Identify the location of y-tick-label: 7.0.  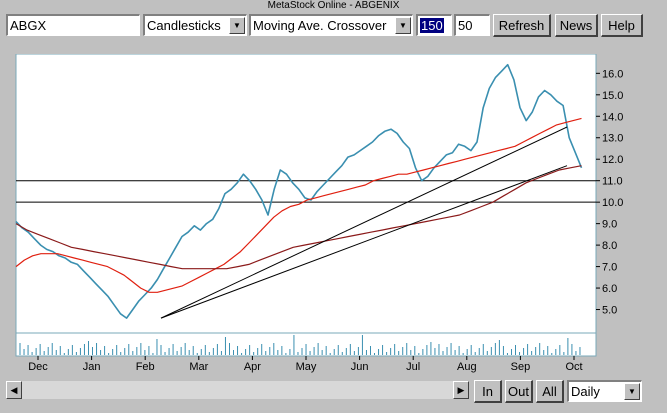
(609, 268).